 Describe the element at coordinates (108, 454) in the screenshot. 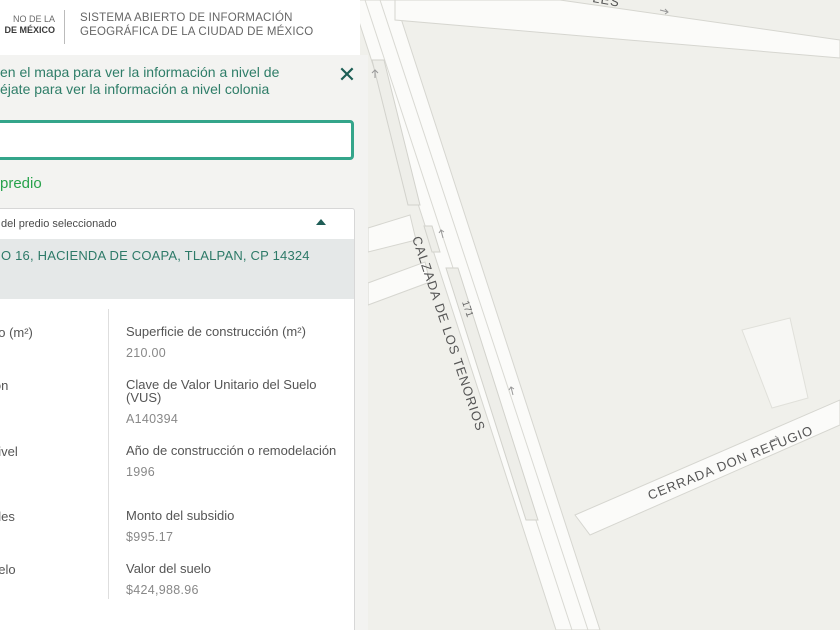

I see `column-divider` at that location.